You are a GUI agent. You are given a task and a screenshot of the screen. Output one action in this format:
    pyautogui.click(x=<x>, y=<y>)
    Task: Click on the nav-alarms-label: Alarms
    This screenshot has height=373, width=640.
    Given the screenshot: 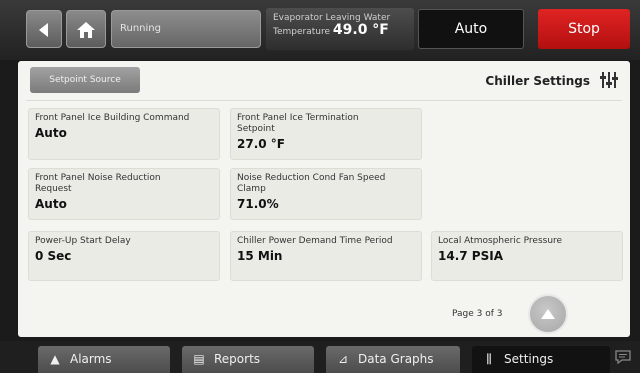 What is the action you would take?
    pyautogui.click(x=91, y=359)
    